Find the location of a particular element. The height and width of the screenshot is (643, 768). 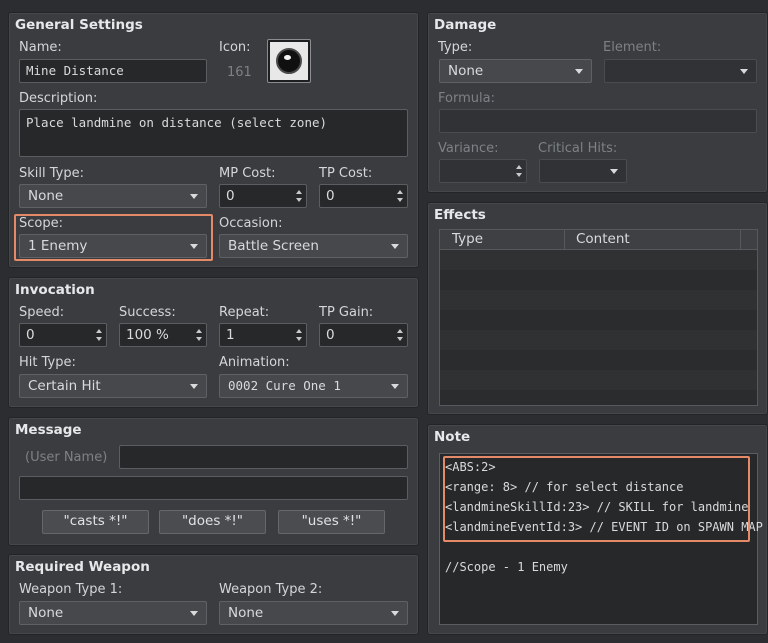

mp-cost-stepper: 0 is located at coordinates (263, 196).